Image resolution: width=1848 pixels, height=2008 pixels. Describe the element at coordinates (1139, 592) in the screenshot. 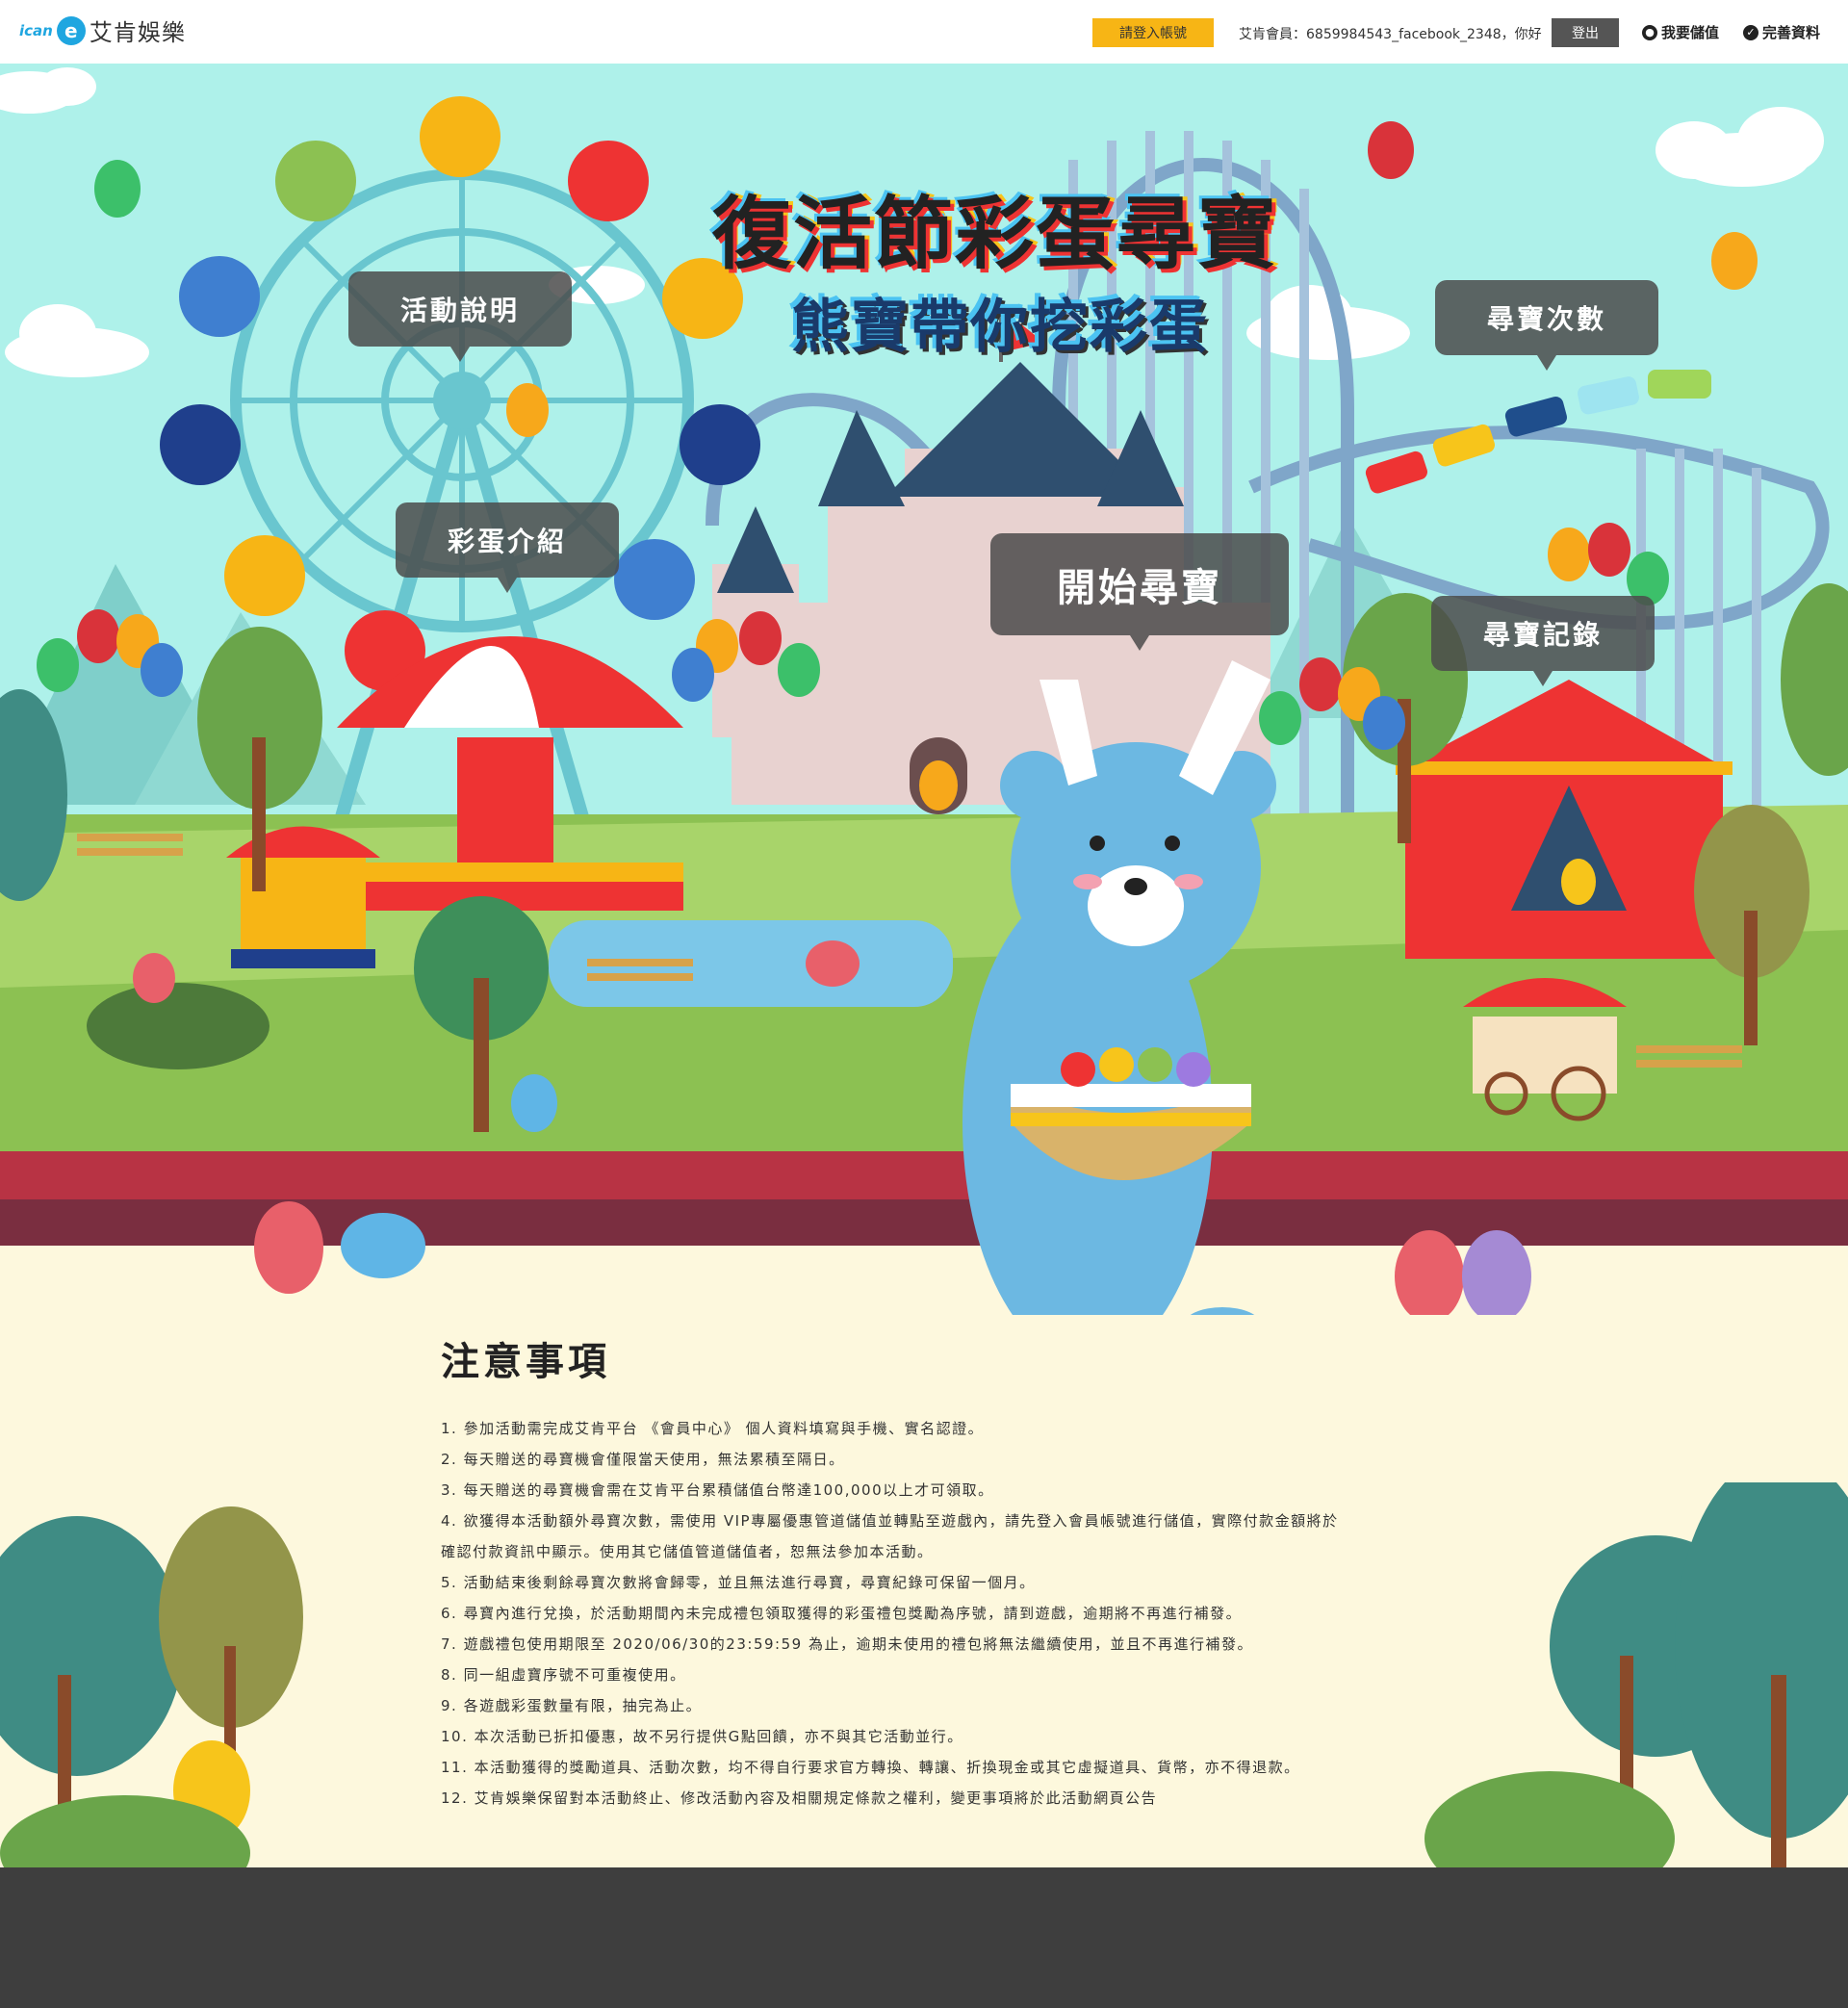

I see `start-hunt-button: 開始尋寶` at that location.